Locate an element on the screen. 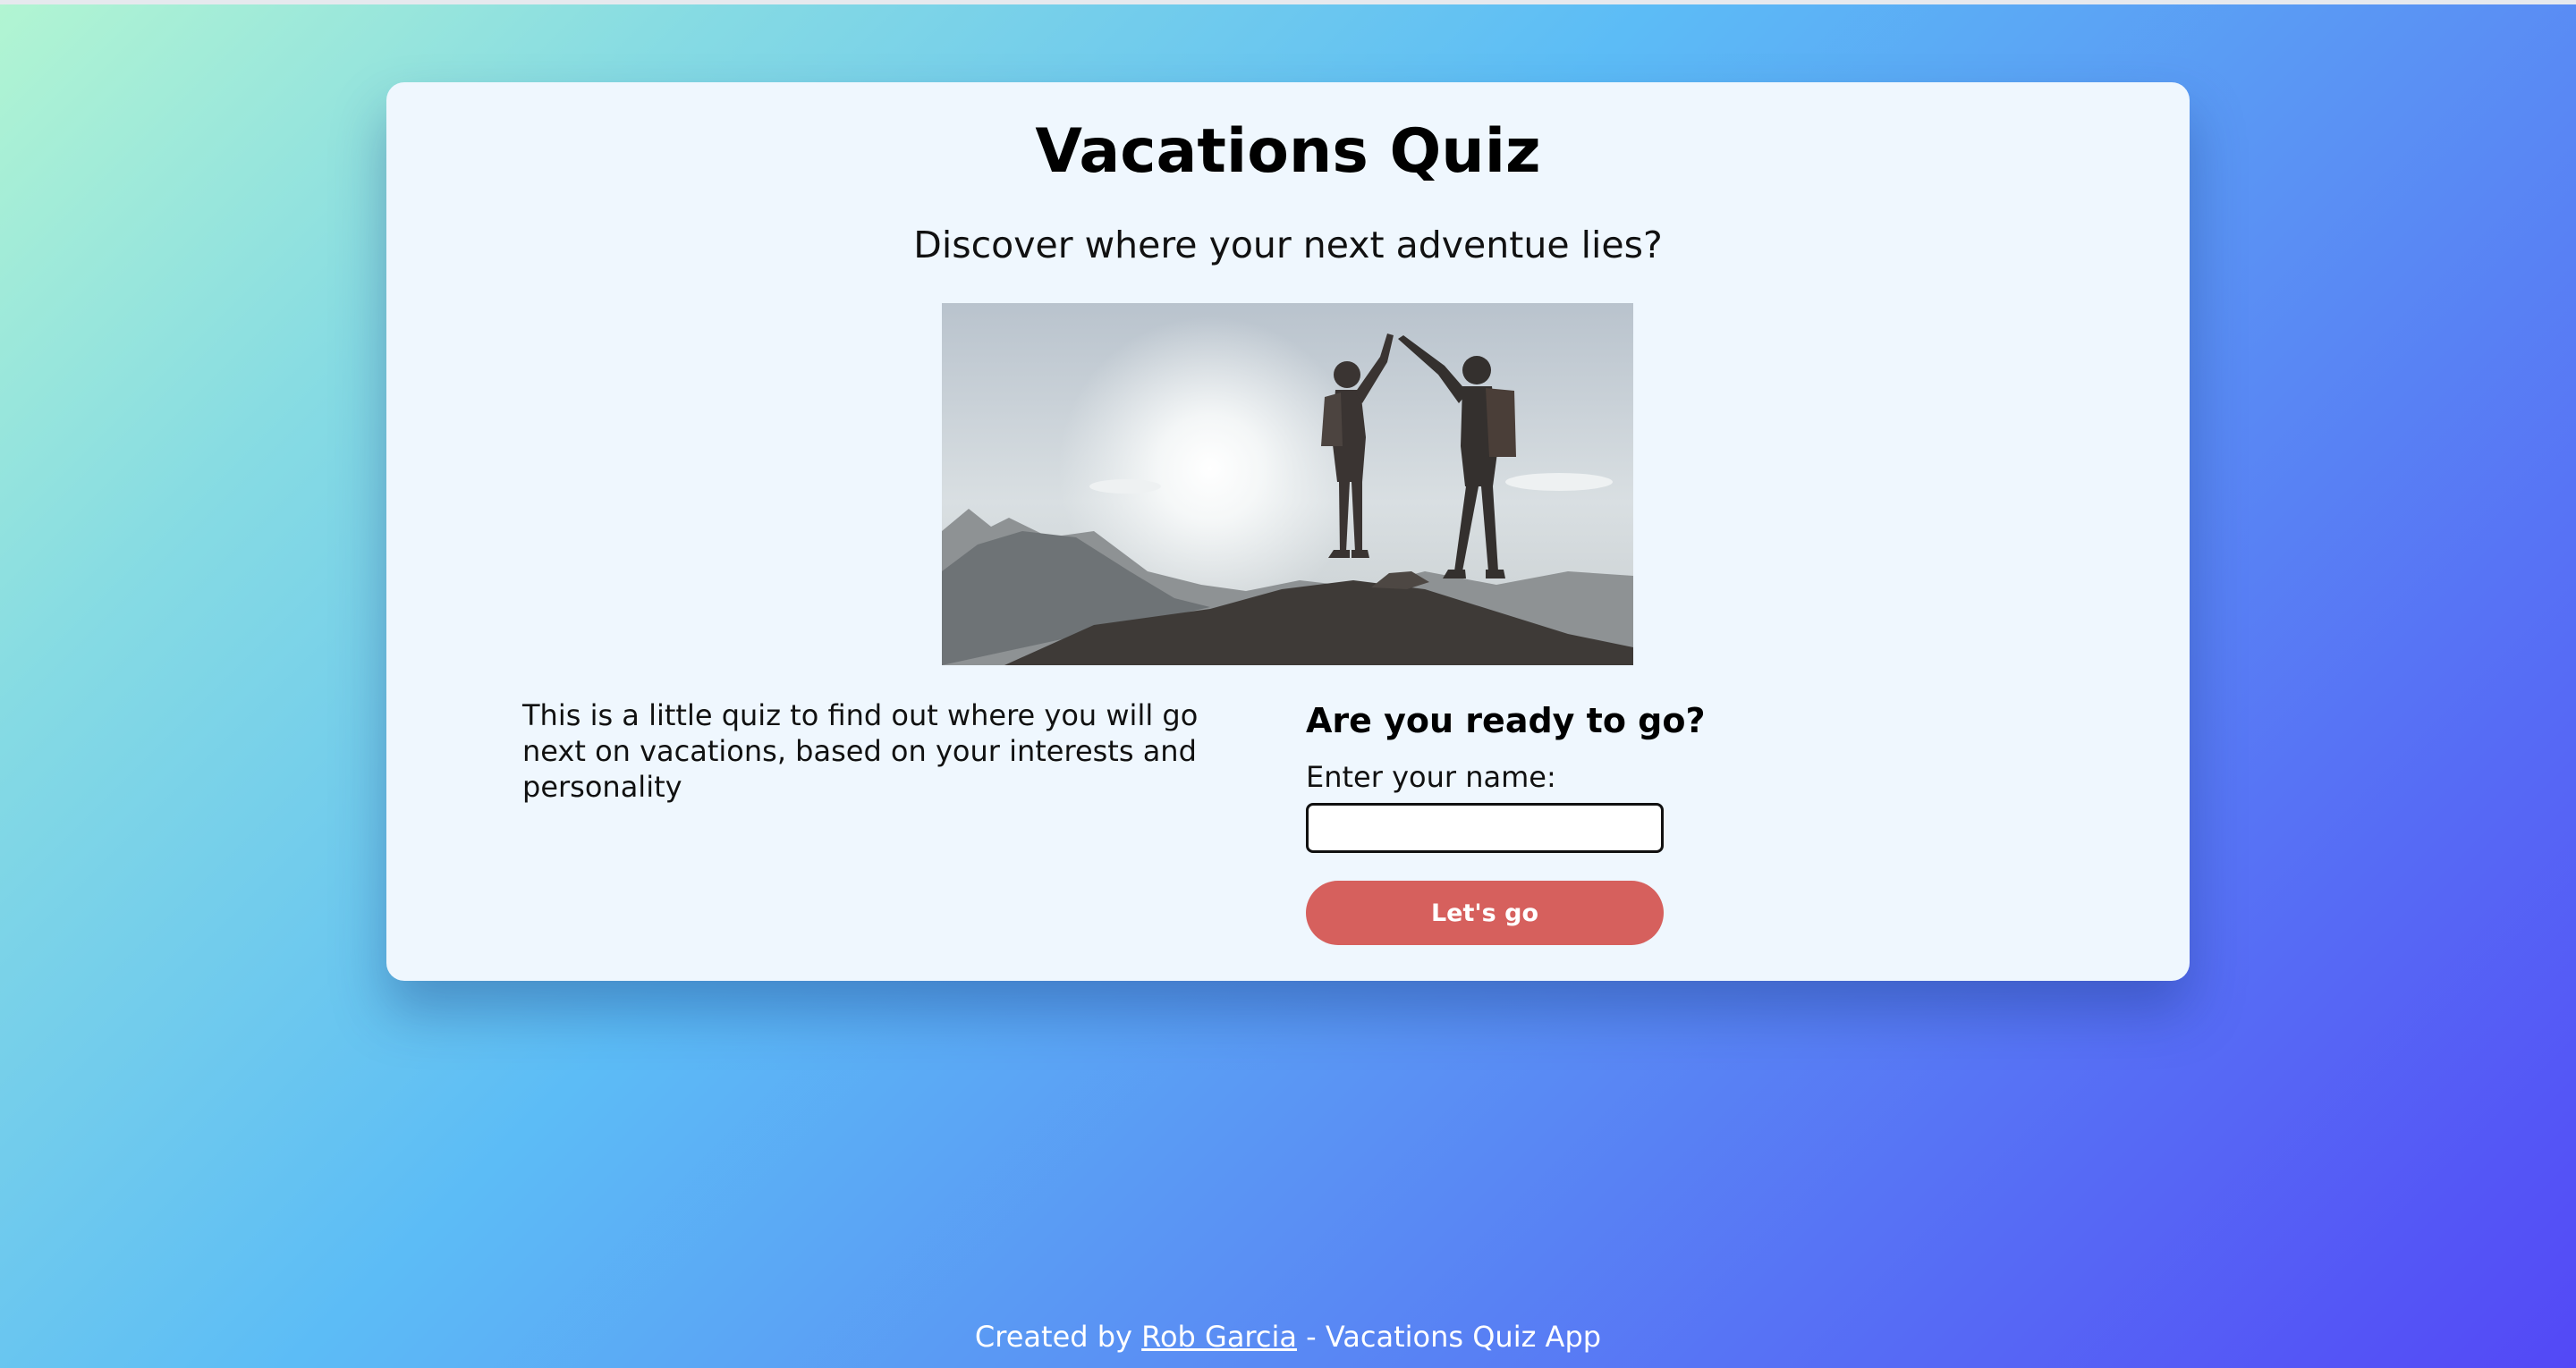 This screenshot has width=2576, height=1368. form-heading: Are you ready to go? is located at coordinates (1506, 720).